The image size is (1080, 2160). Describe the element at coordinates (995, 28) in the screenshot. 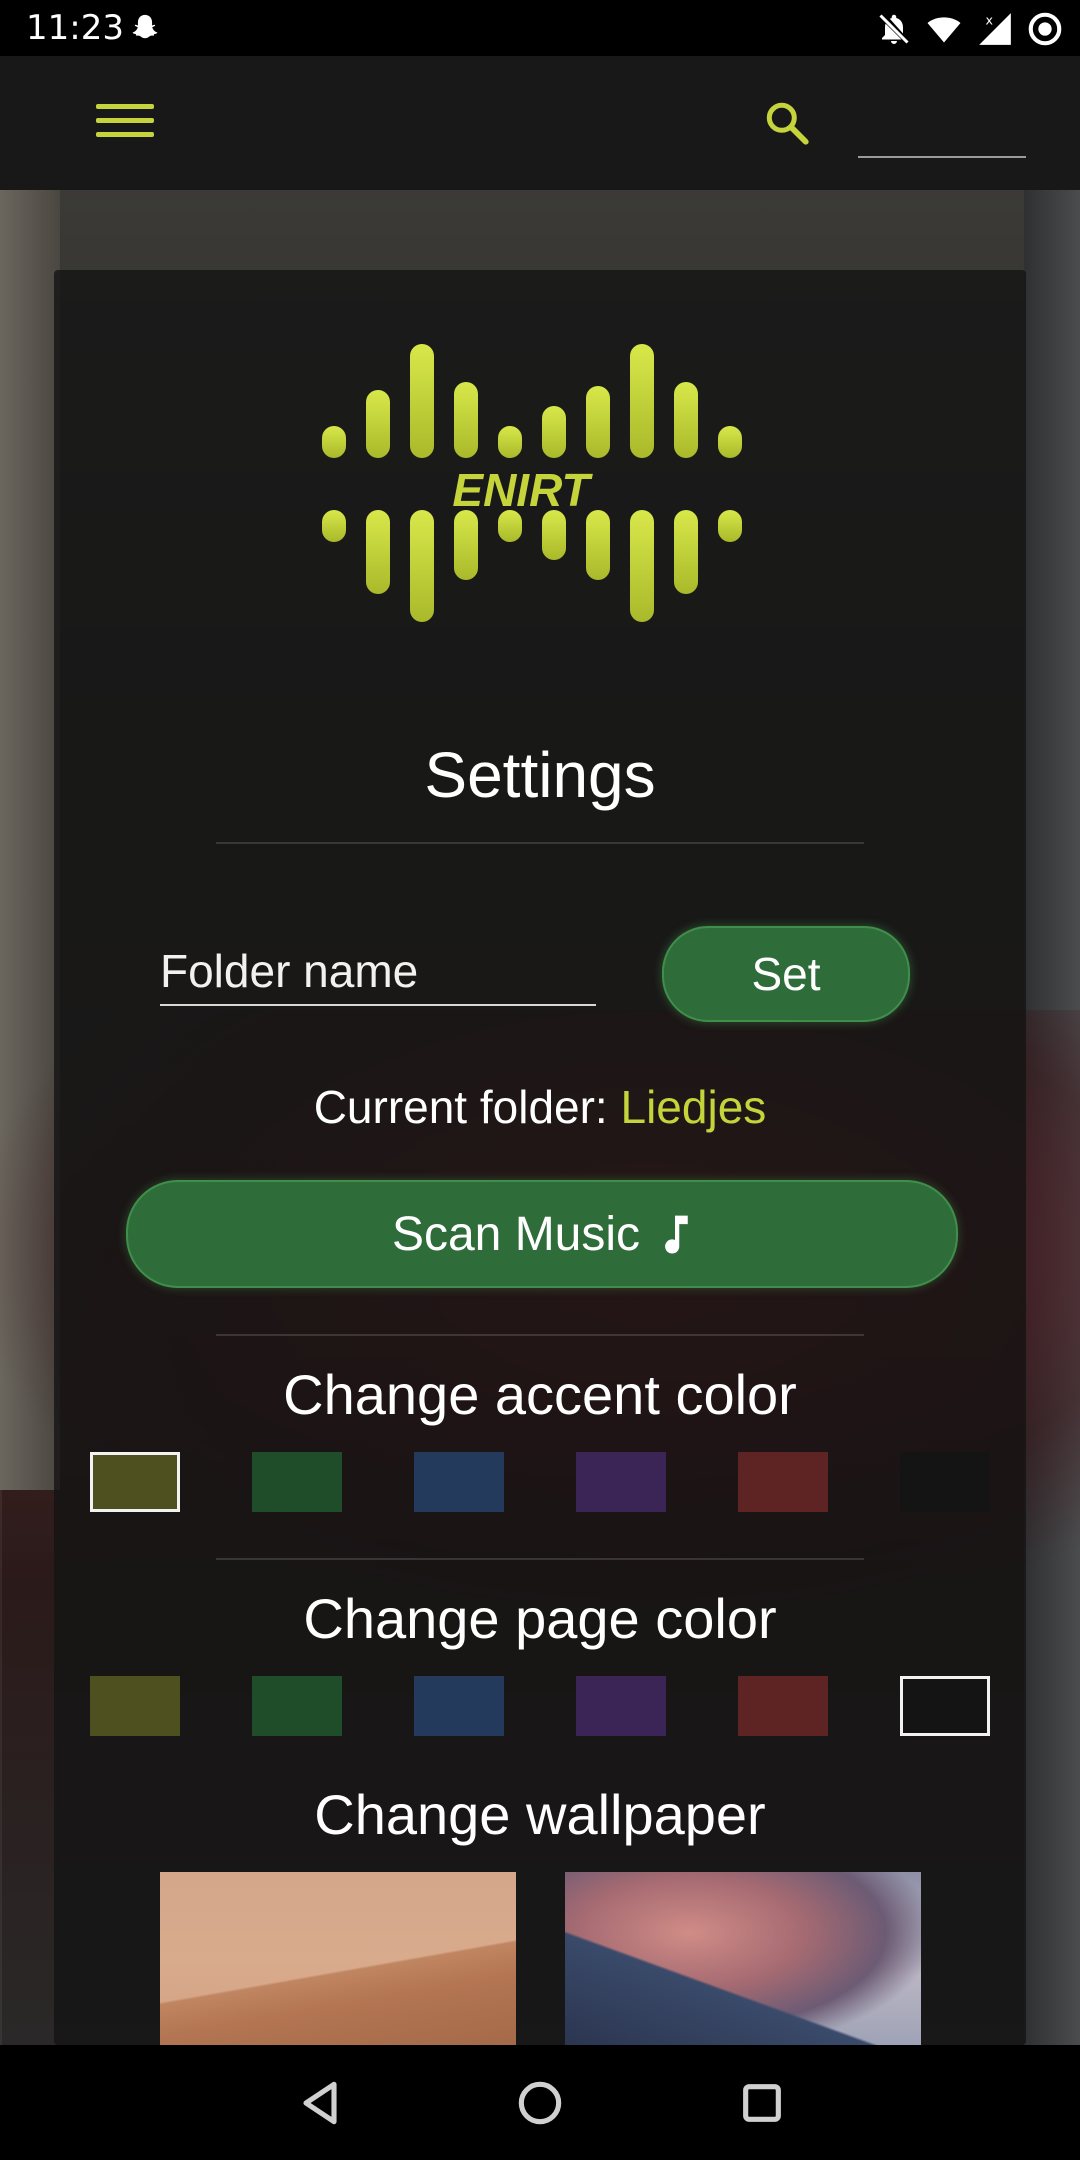

I see `cellular-x-icon: x` at that location.